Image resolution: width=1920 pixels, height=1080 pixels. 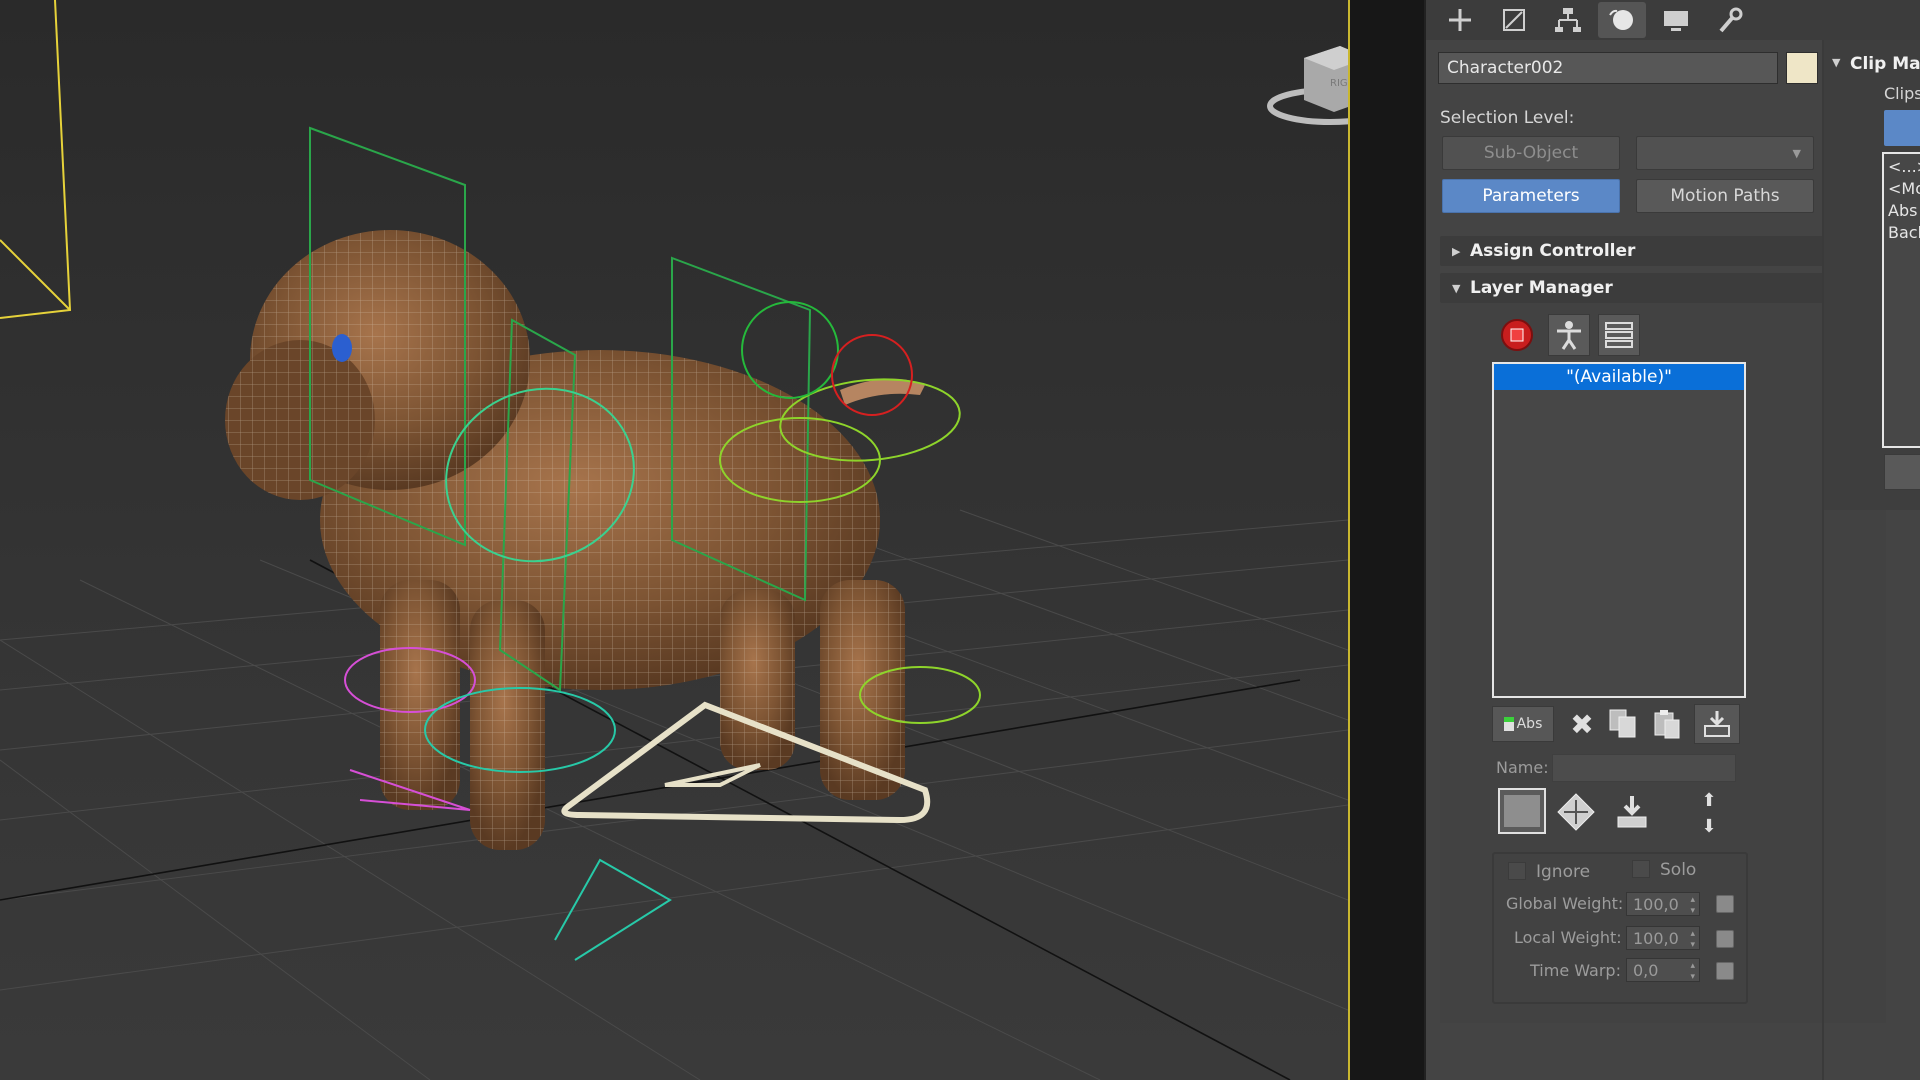 I want to click on viewcube-label: RIGHT, so click(x=1339, y=83).